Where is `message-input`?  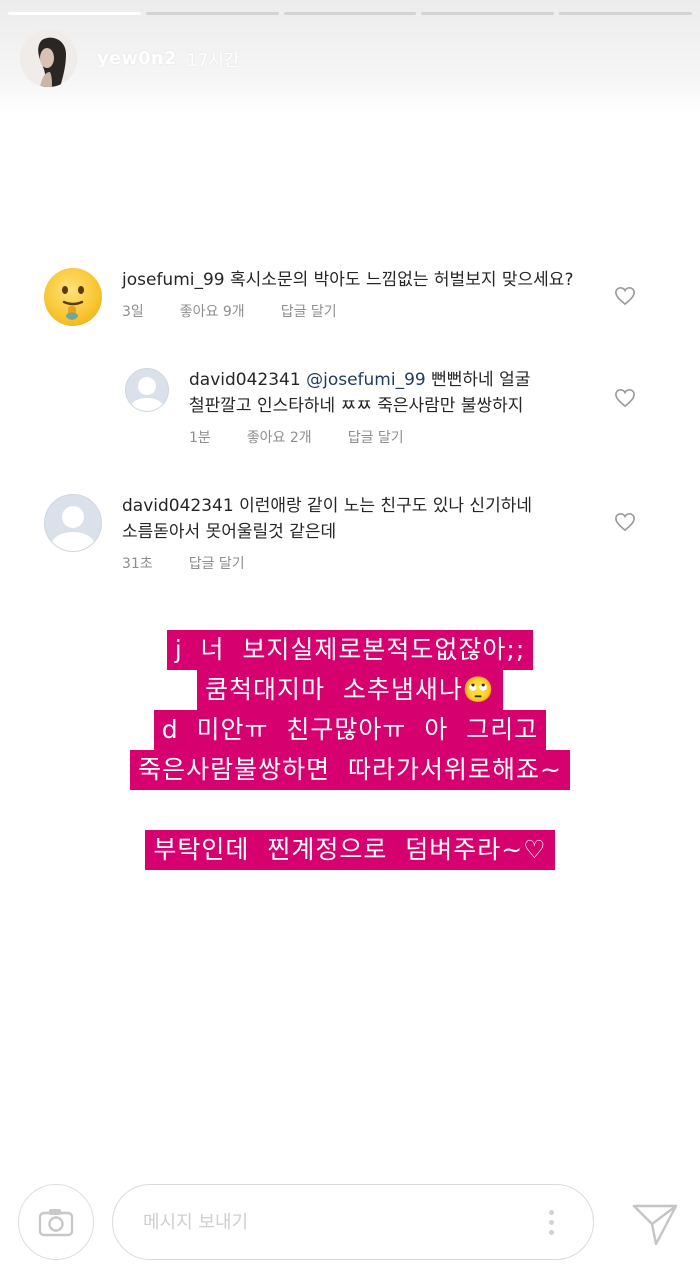 message-input is located at coordinates (353, 1222).